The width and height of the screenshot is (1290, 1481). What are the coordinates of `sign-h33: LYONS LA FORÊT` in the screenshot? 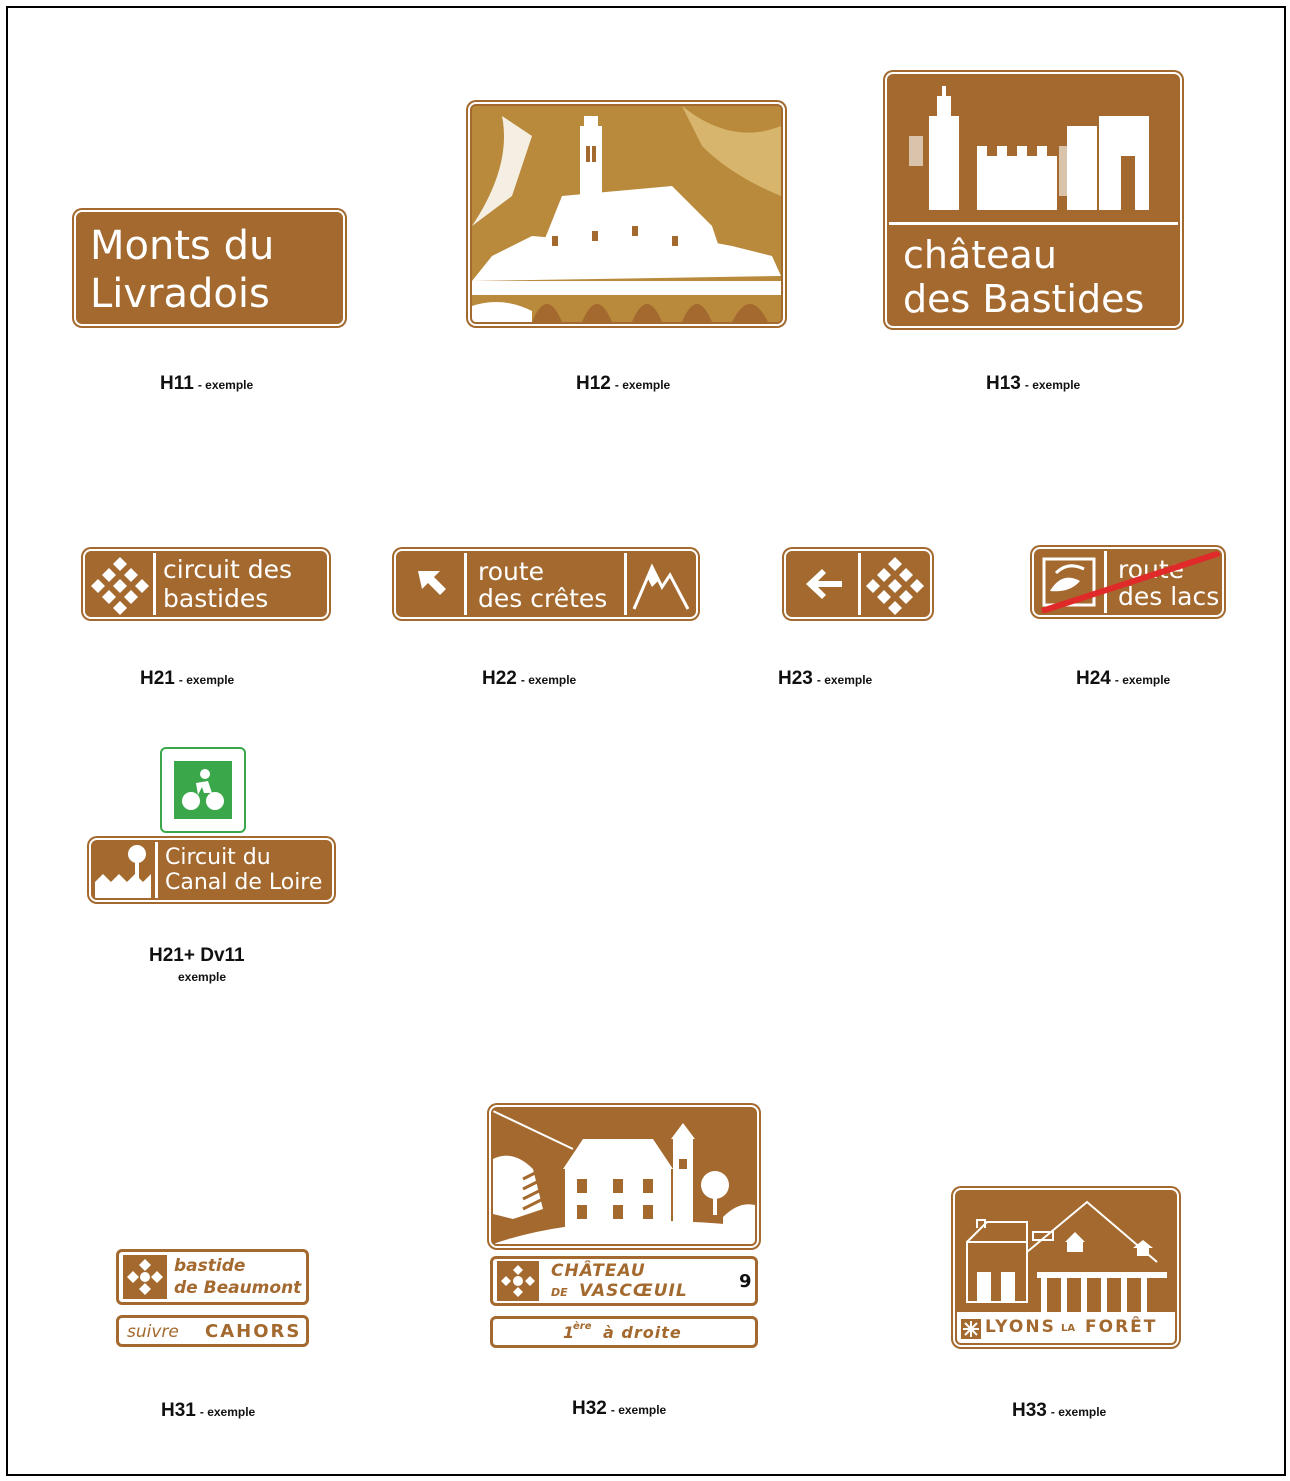 It's located at (1066, 1267).